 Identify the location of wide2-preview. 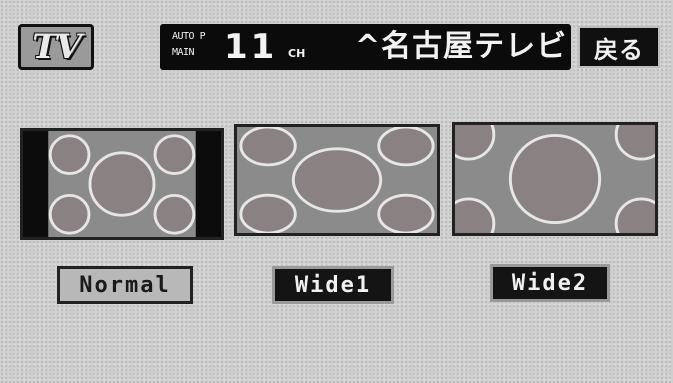
(555, 179).